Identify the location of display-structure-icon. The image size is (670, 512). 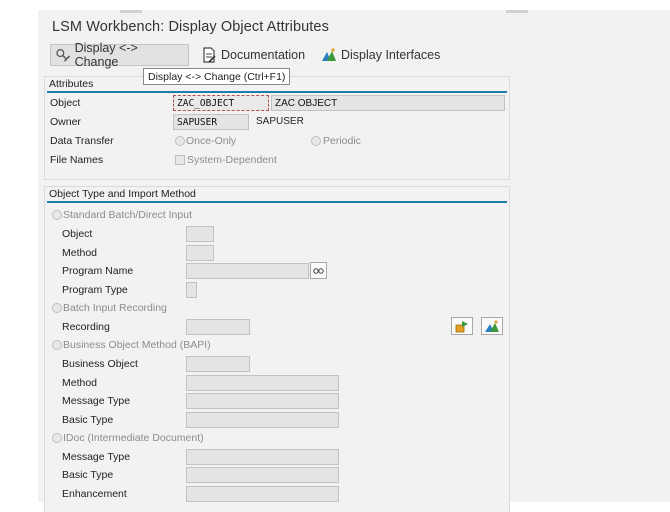
(492, 326).